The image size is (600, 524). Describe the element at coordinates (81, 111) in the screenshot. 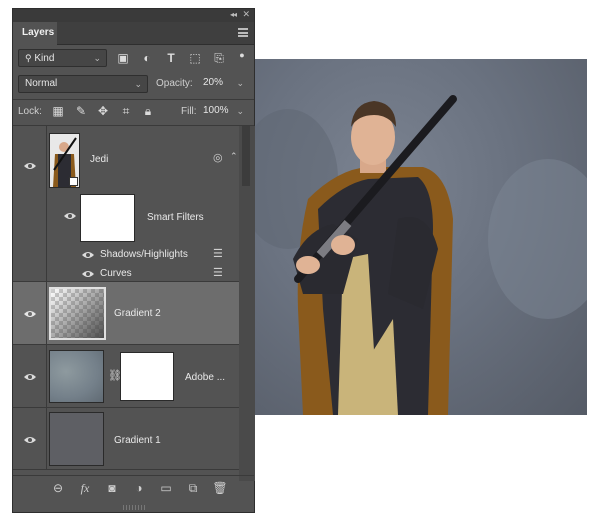

I see `lock-image-pixels-icon: ✎` at that location.